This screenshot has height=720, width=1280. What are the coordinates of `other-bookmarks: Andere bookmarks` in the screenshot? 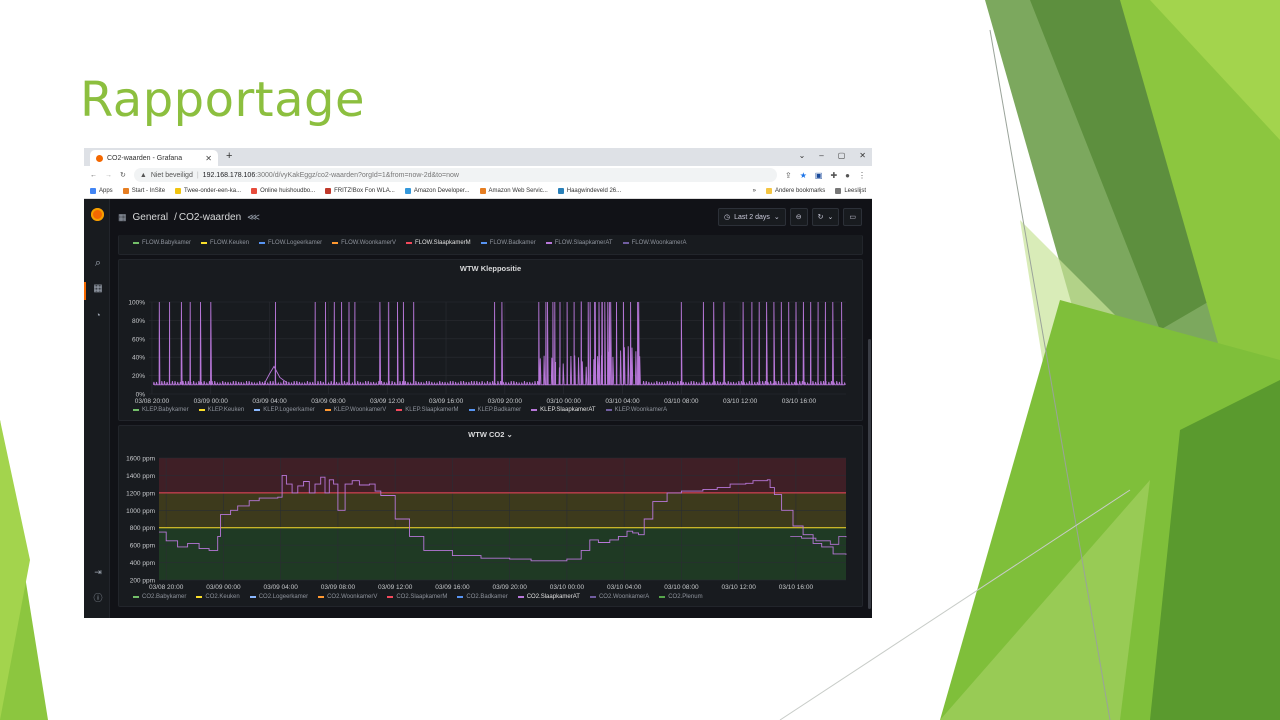 It's located at (795, 191).